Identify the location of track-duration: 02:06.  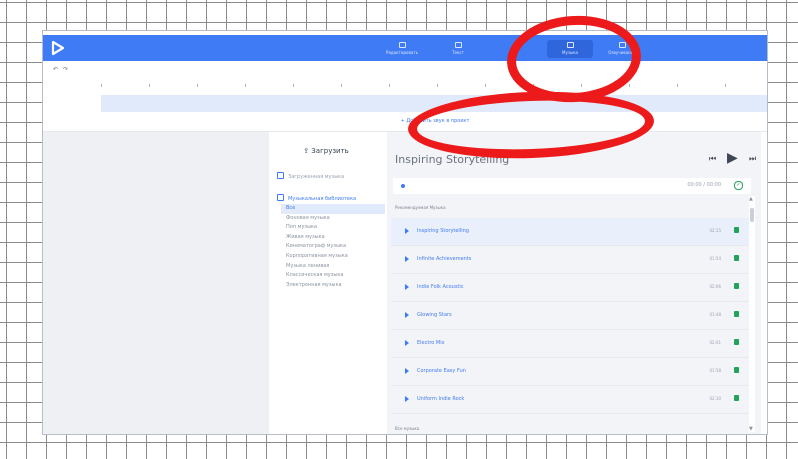
(715, 286).